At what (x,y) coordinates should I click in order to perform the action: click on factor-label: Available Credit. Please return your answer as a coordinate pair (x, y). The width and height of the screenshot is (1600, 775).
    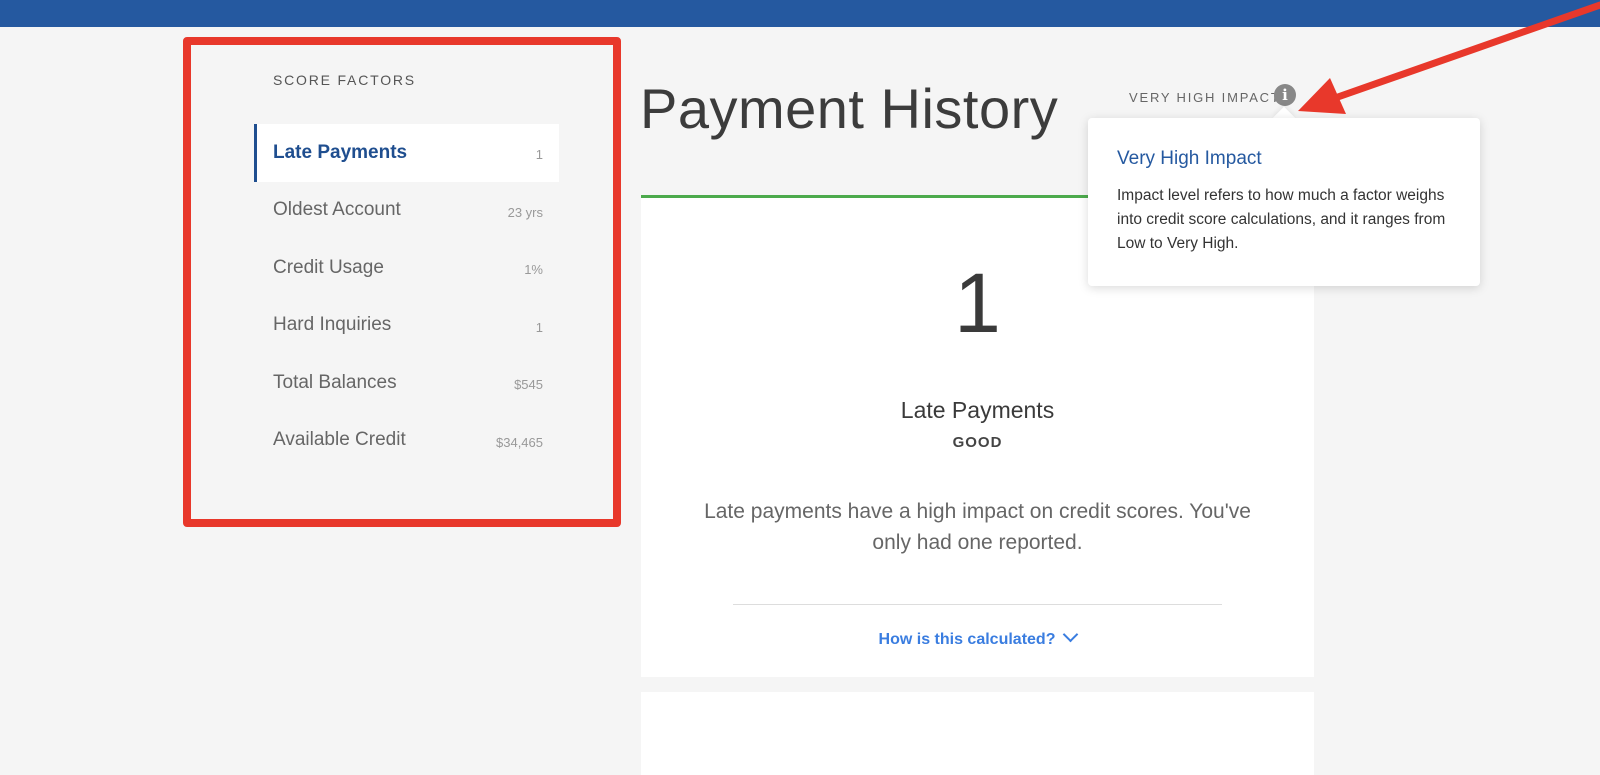
    Looking at the image, I should click on (339, 440).